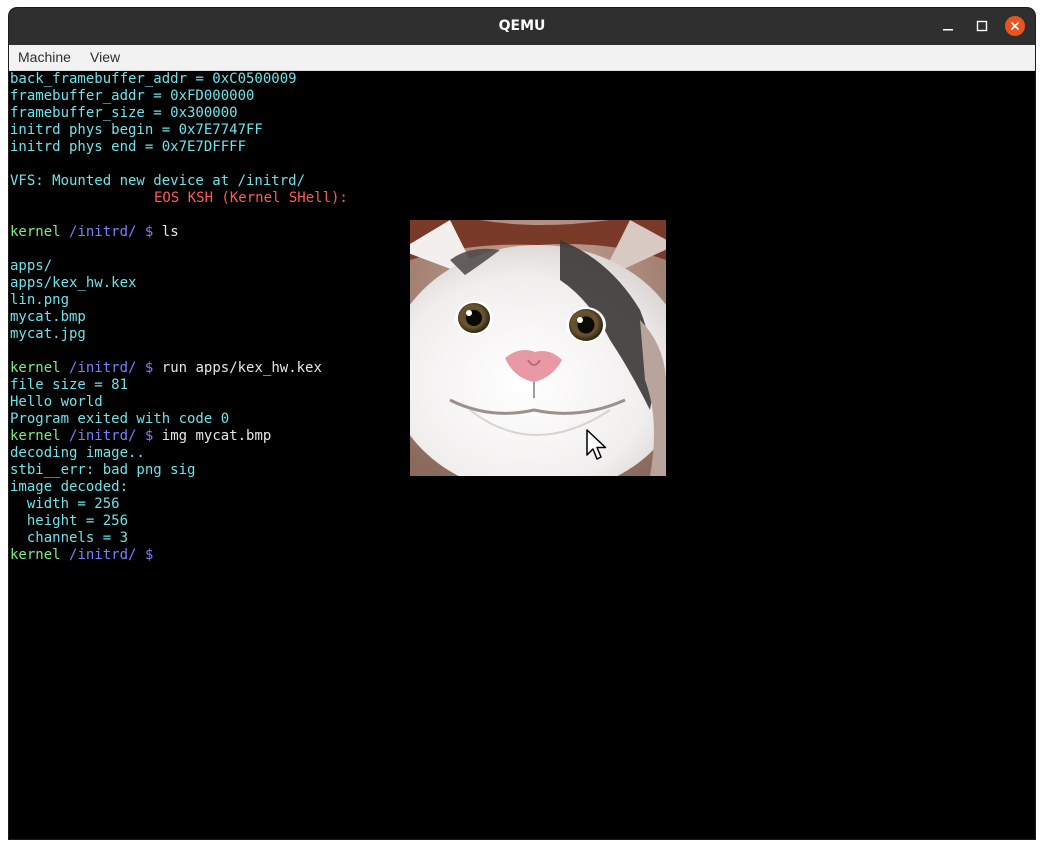  I want to click on terminal-line: Program exited with code 0, so click(120, 419).